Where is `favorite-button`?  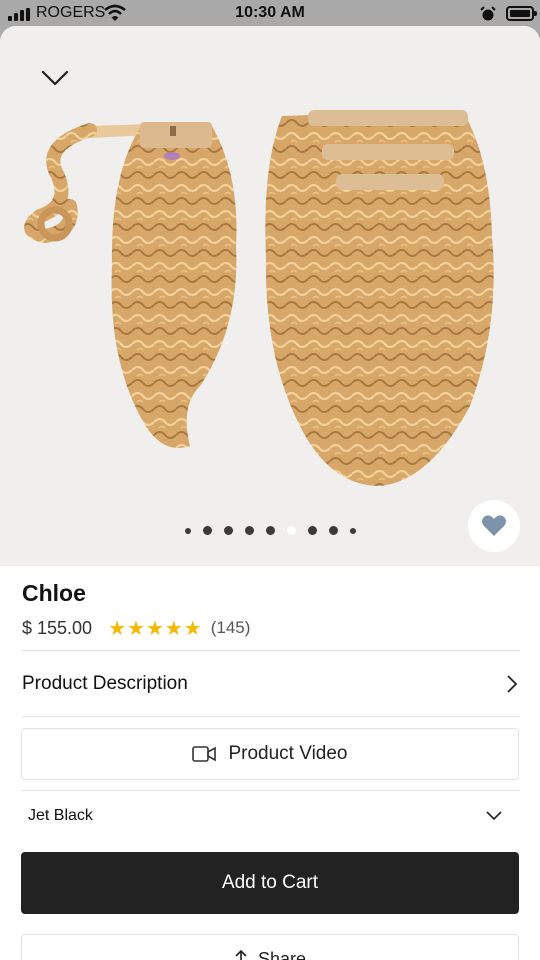 favorite-button is located at coordinates (494, 526).